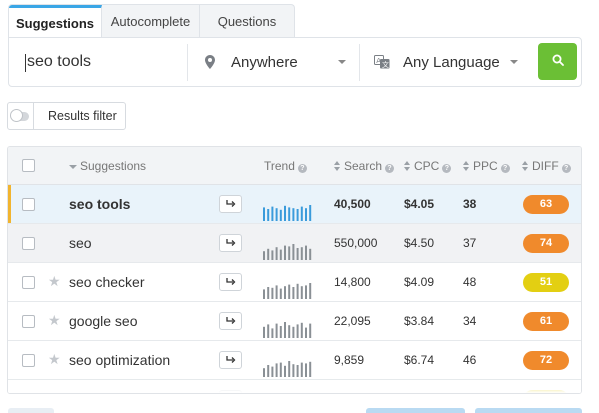 The width and height of the screenshot is (599, 413). What do you see at coordinates (285, 166) in the screenshot?
I see `col-trend: Trend?` at bounding box center [285, 166].